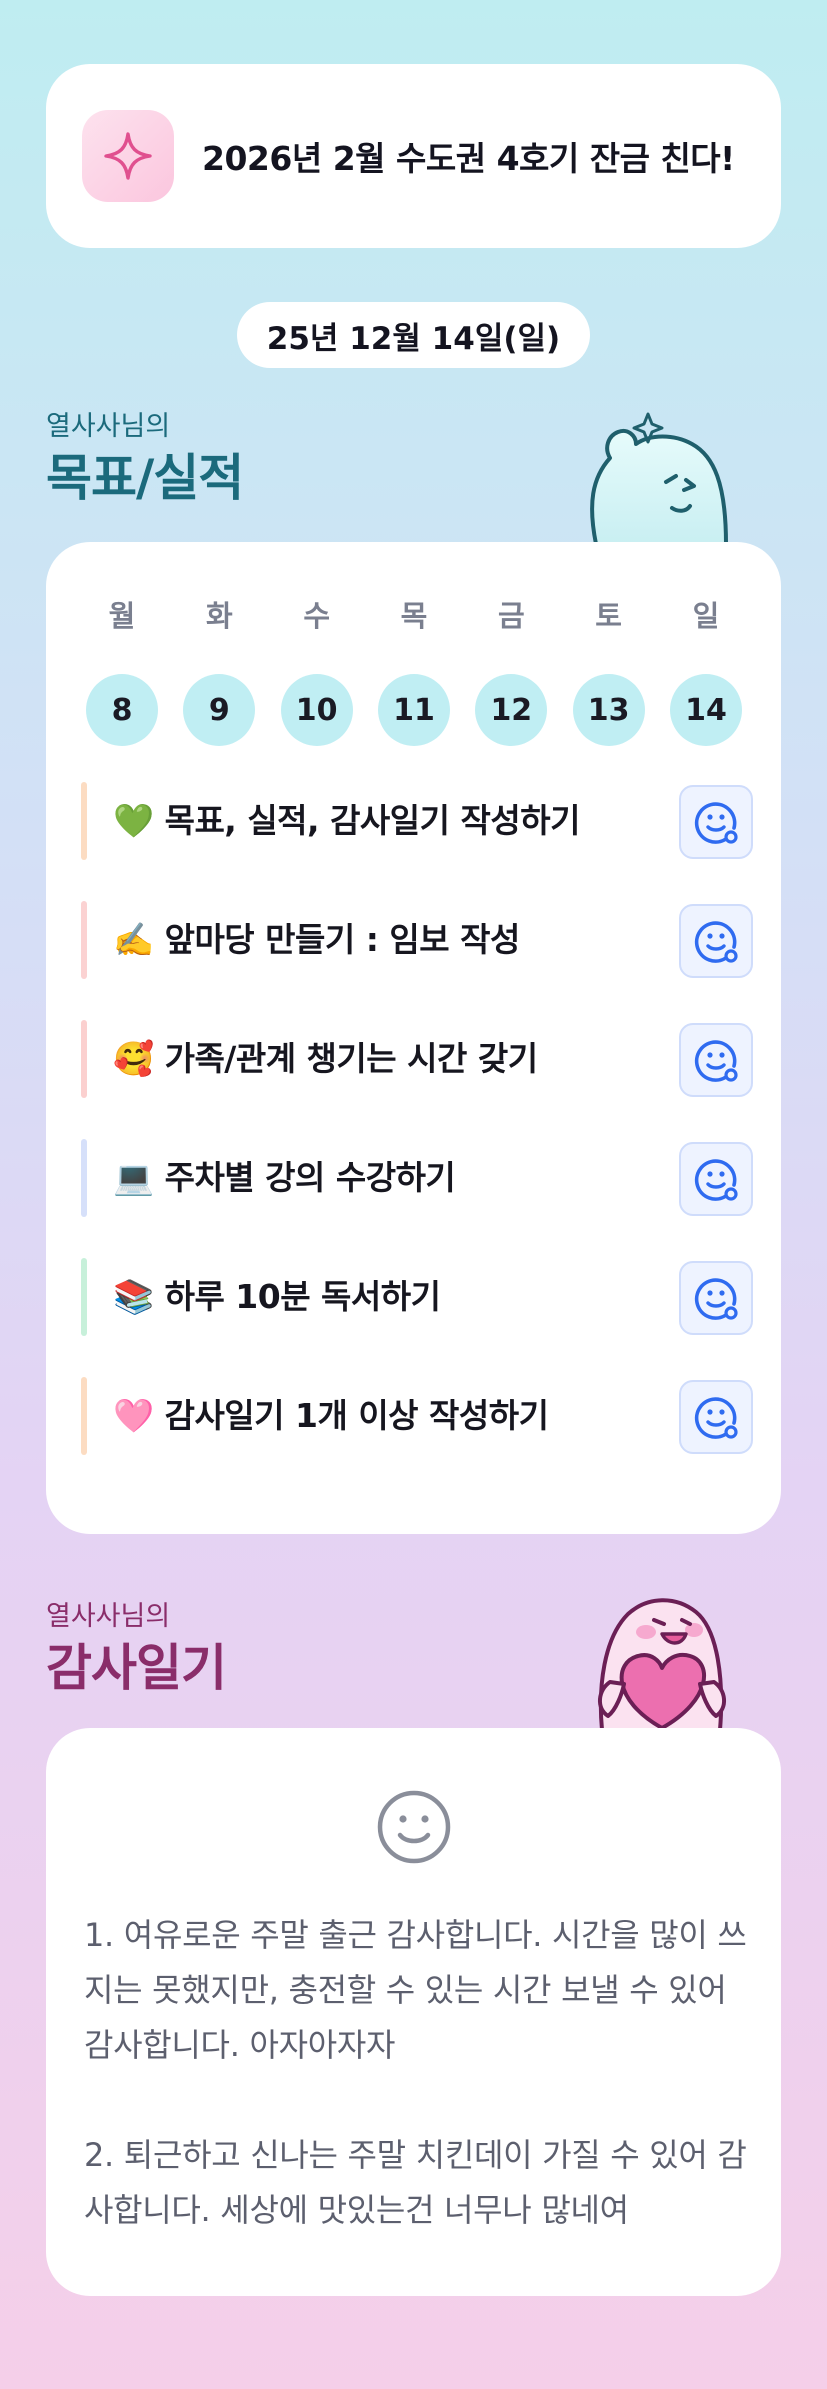 The width and height of the screenshot is (827, 2389). I want to click on day-number: 10, so click(316, 710).